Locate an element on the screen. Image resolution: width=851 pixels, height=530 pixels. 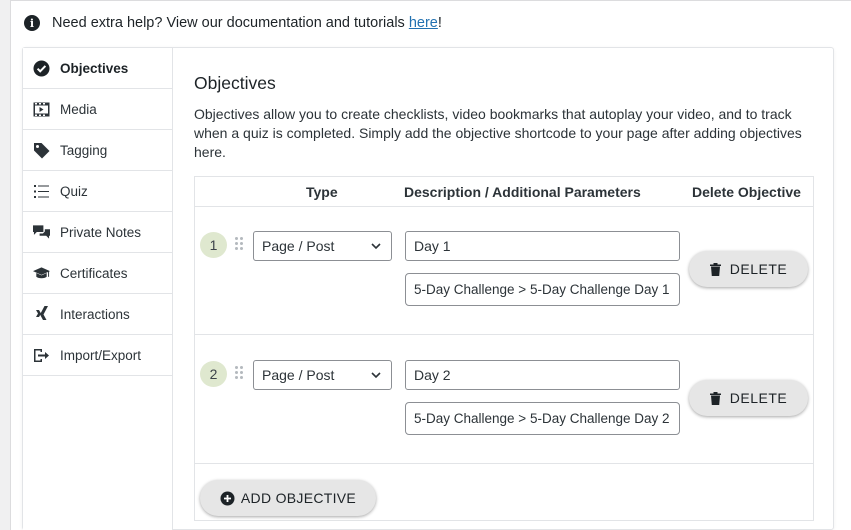
parameter-select: 5-Day Challenge > 5-Day Challenge Day 1 is located at coordinates (542, 289).